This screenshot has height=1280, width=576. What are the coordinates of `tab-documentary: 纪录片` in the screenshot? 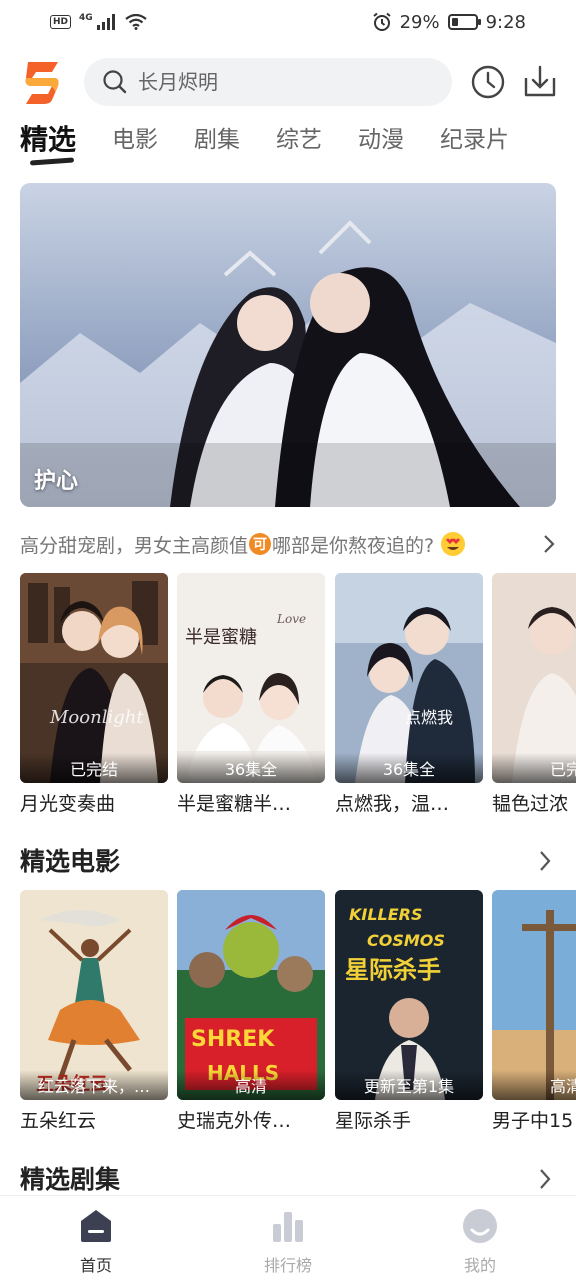 It's located at (474, 143).